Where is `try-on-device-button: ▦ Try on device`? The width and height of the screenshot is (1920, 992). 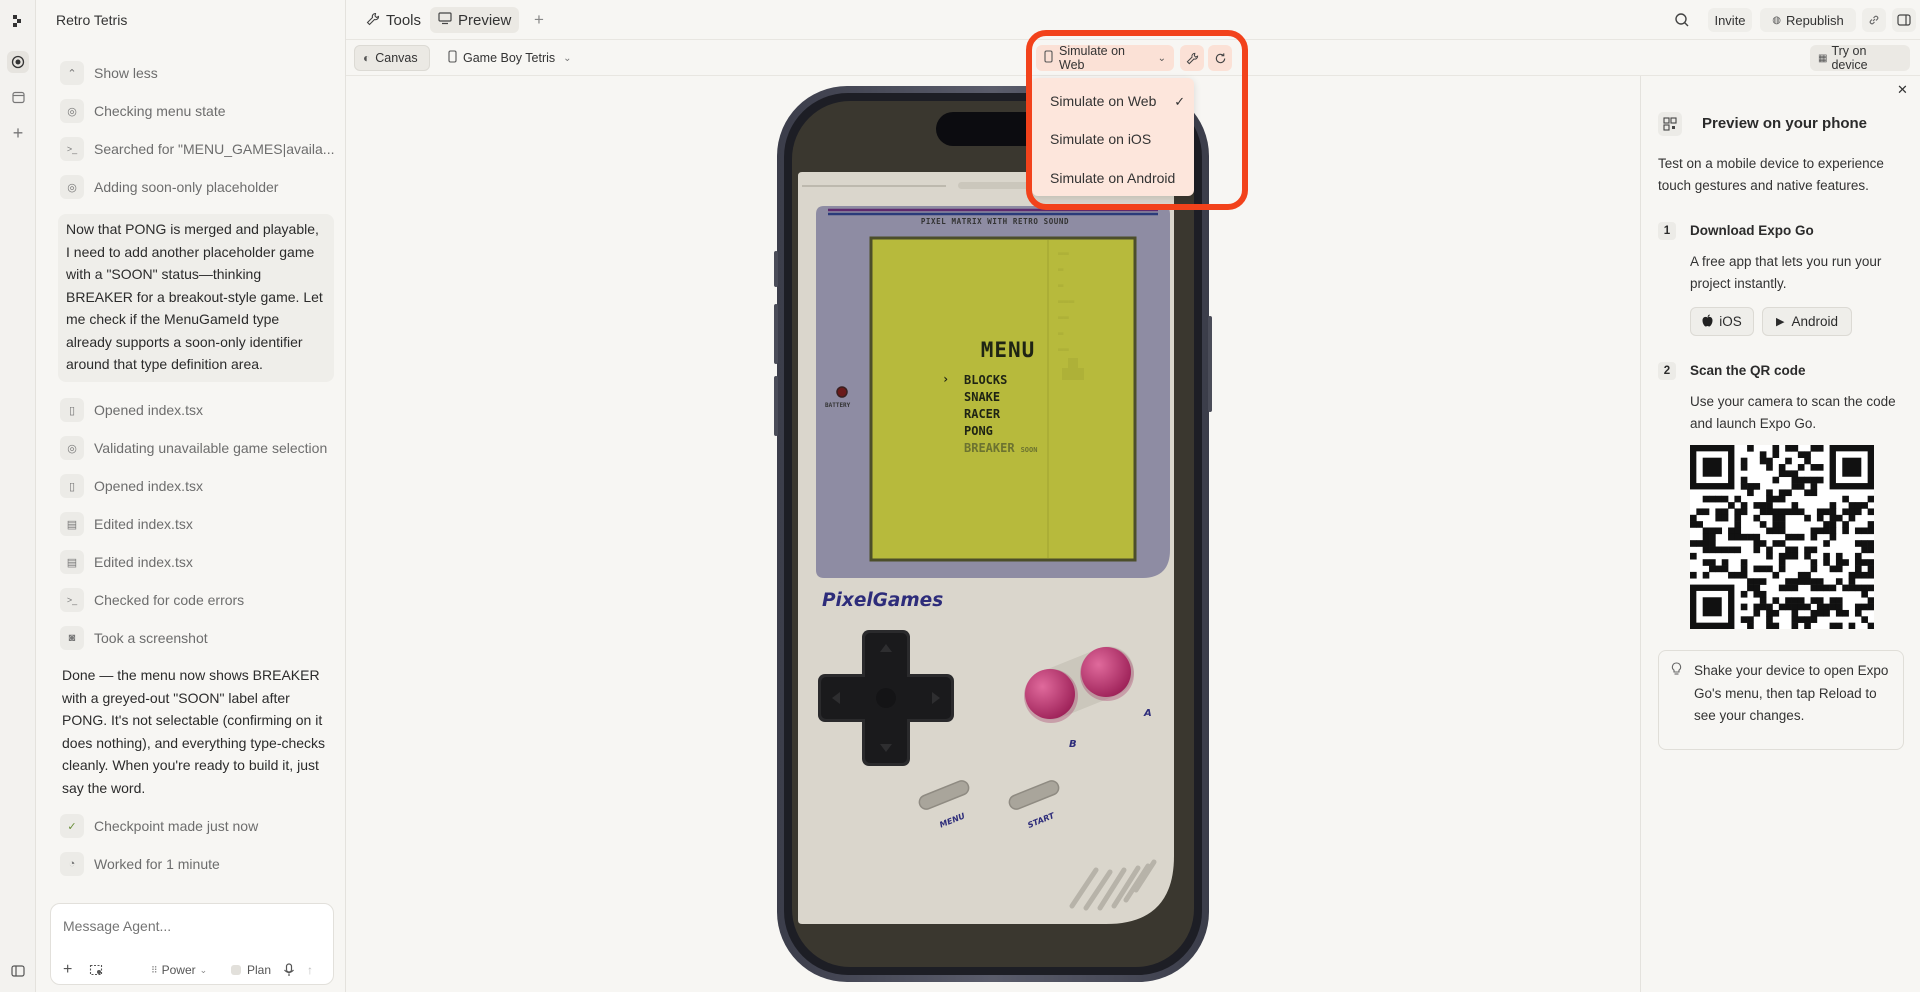 try-on-device-button: ▦ Try on device is located at coordinates (1860, 58).